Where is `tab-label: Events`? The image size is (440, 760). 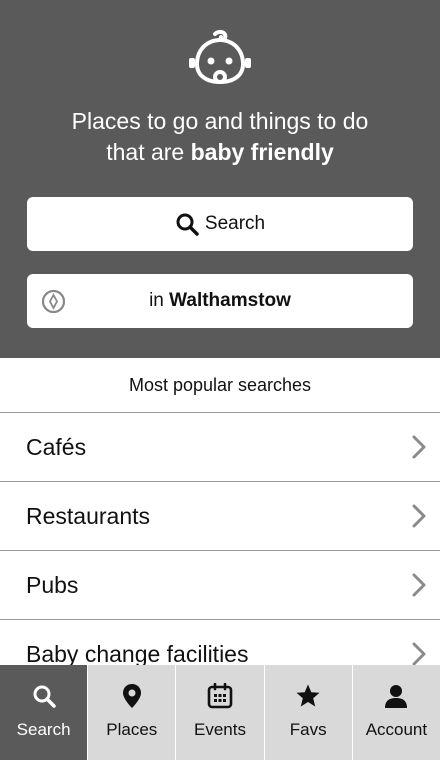
tab-label: Events is located at coordinates (220, 729).